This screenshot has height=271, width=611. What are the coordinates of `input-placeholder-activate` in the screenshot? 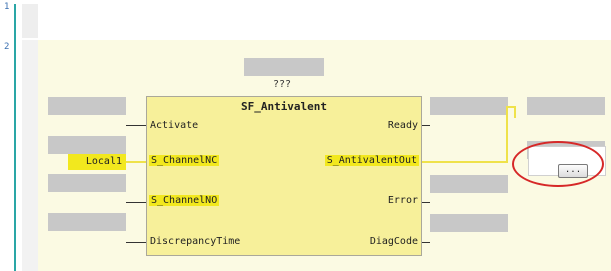 It's located at (87, 106).